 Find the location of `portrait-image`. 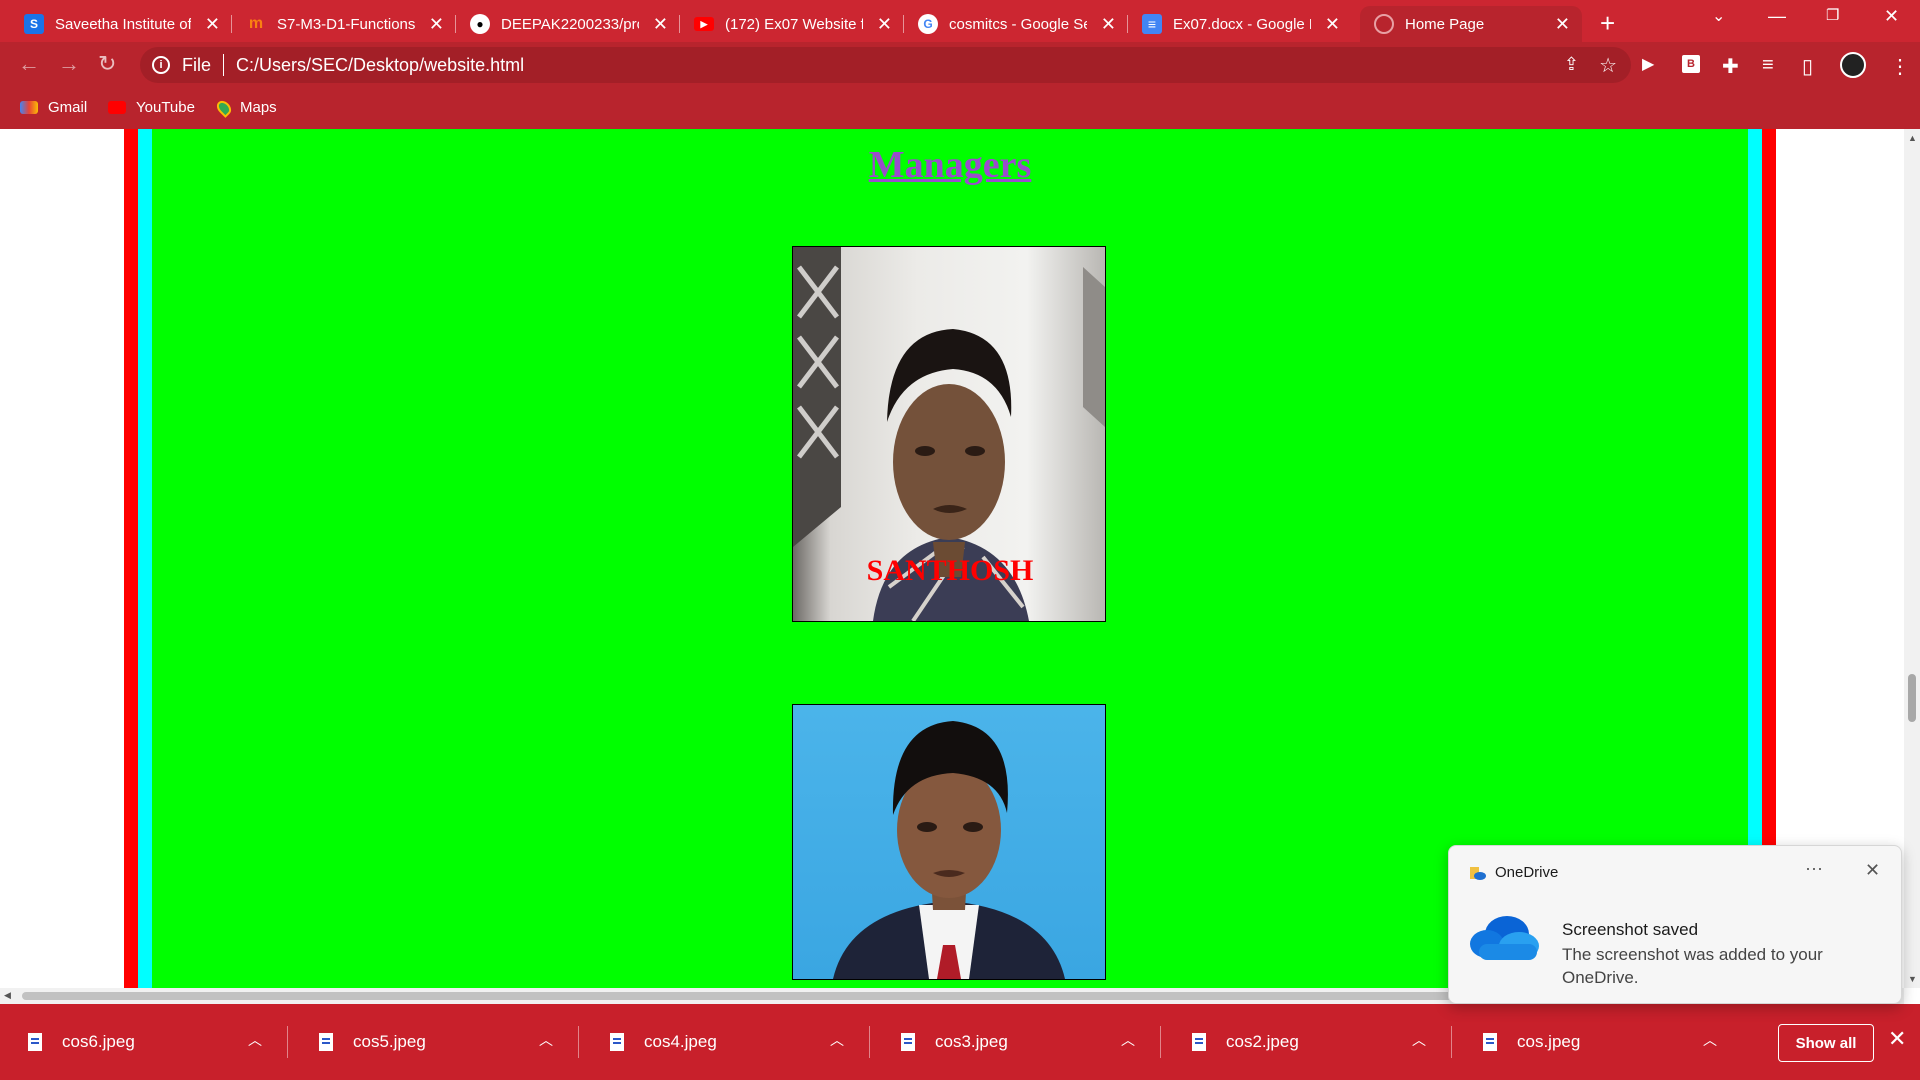

portrait-image is located at coordinates (949, 850).